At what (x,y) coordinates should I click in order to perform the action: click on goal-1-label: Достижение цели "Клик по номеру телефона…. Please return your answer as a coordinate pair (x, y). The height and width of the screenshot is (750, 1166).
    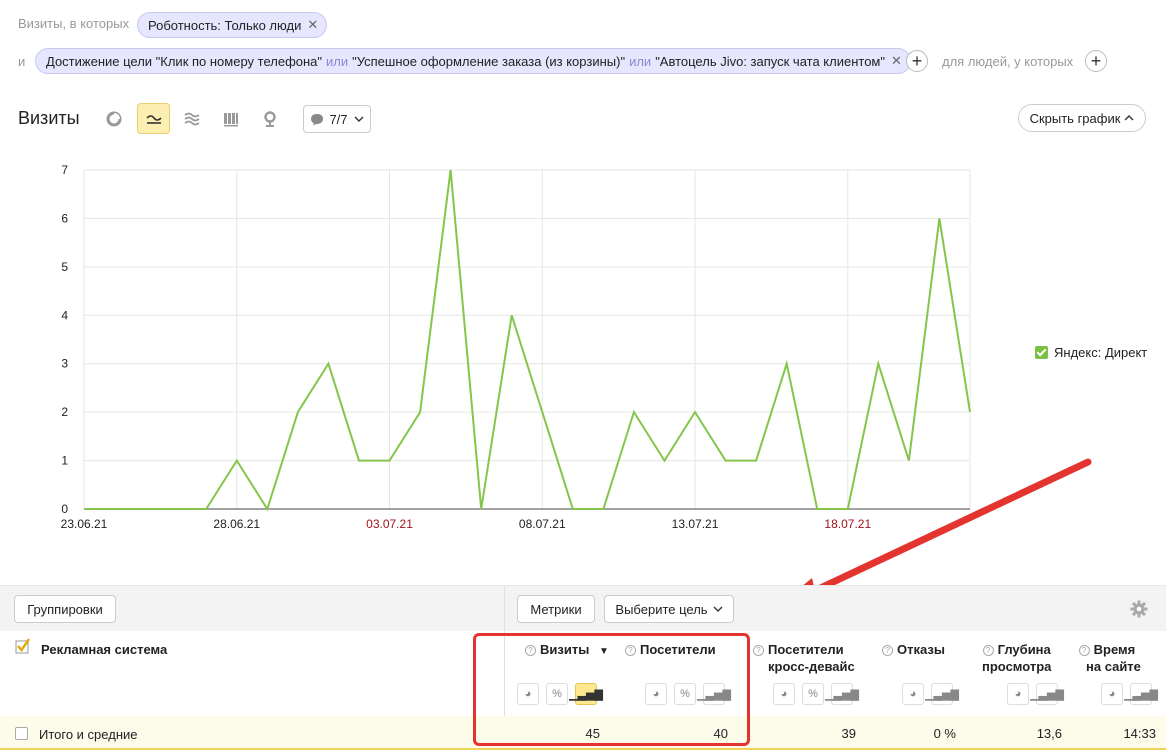
    Looking at the image, I should click on (184, 61).